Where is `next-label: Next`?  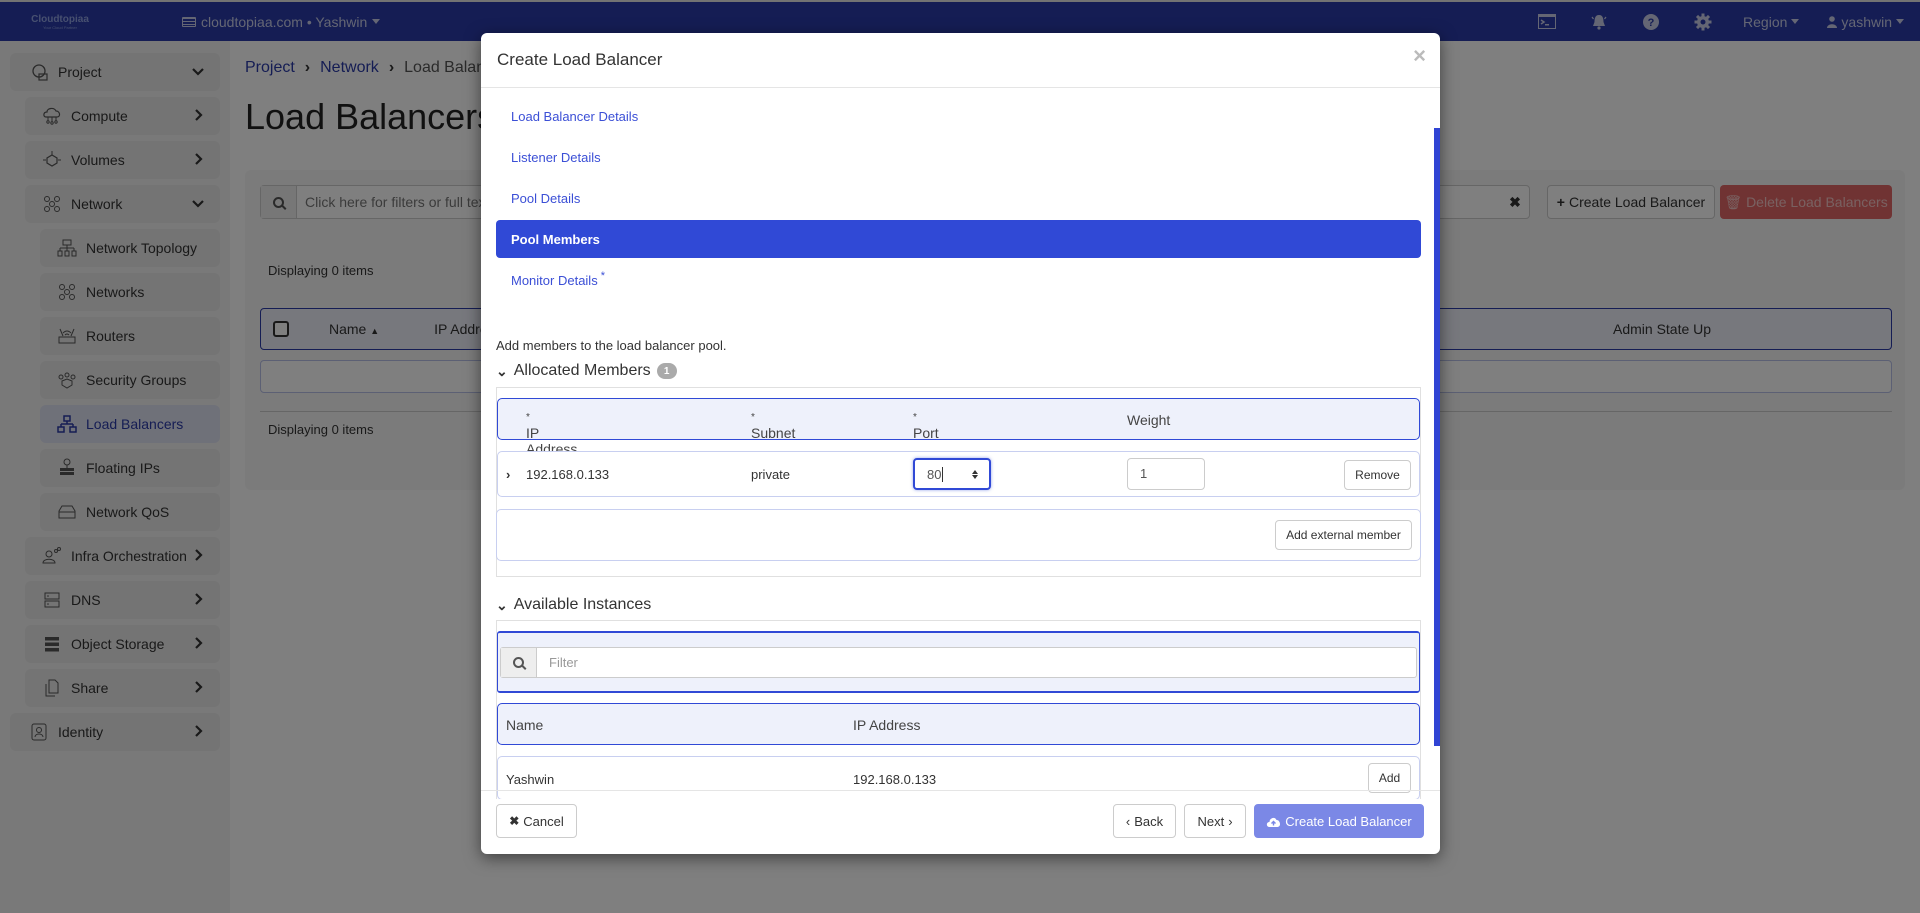
next-label: Next is located at coordinates (1211, 821).